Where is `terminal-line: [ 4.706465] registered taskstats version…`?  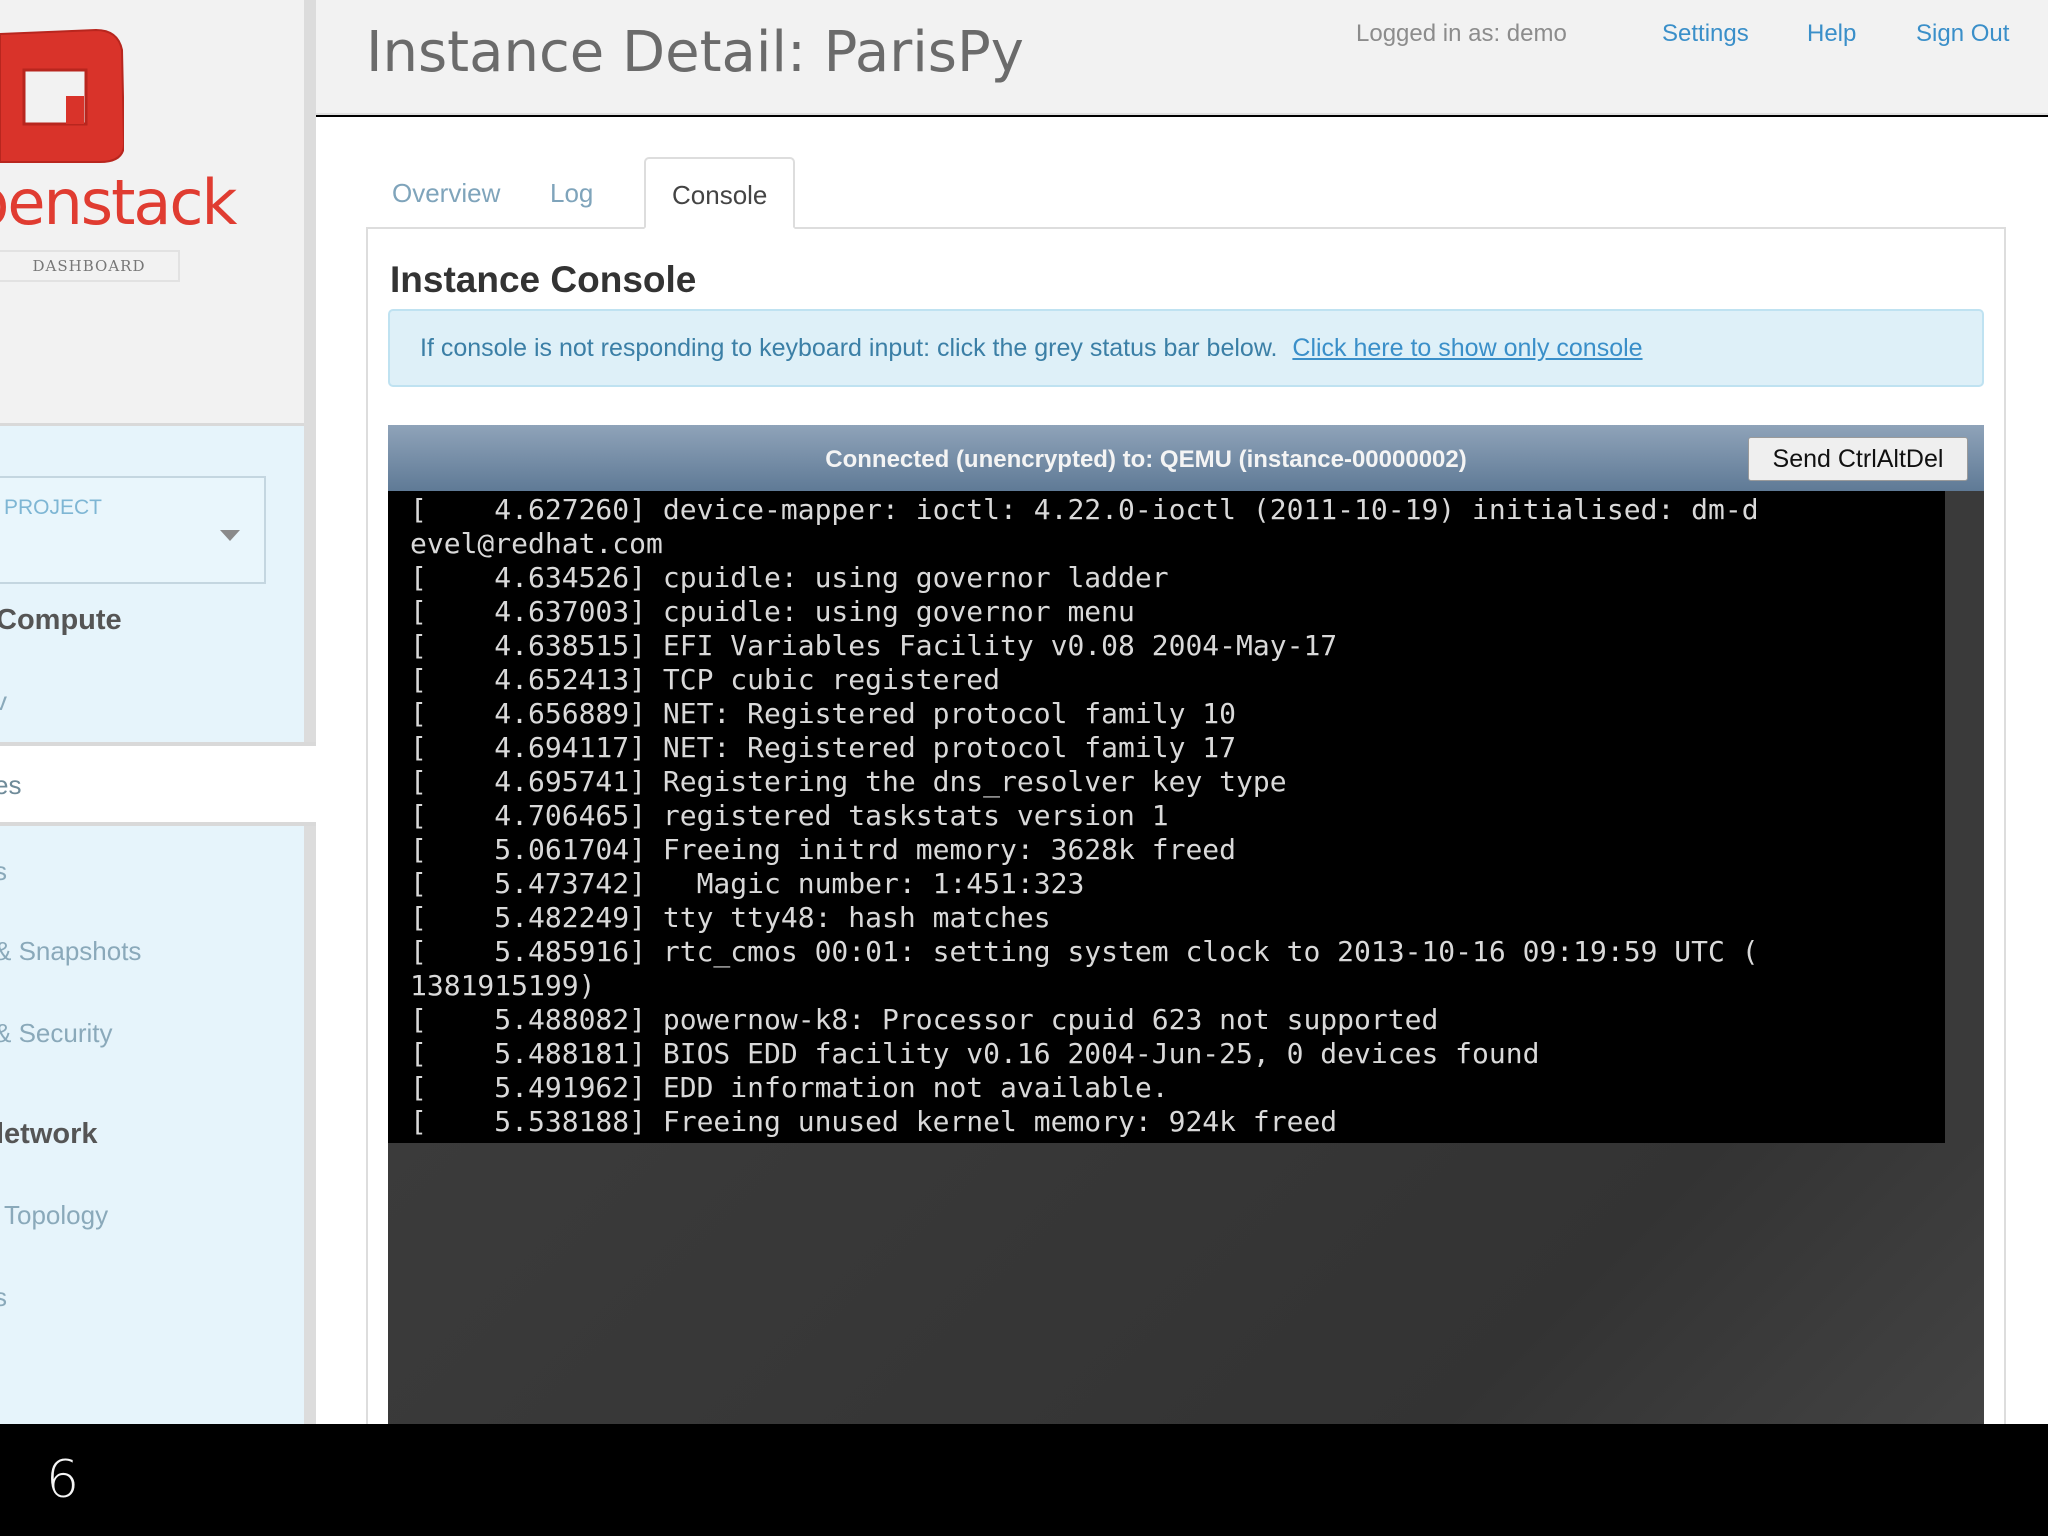 terminal-line: [ 4.706465] registered taskstats version… is located at coordinates (789, 815).